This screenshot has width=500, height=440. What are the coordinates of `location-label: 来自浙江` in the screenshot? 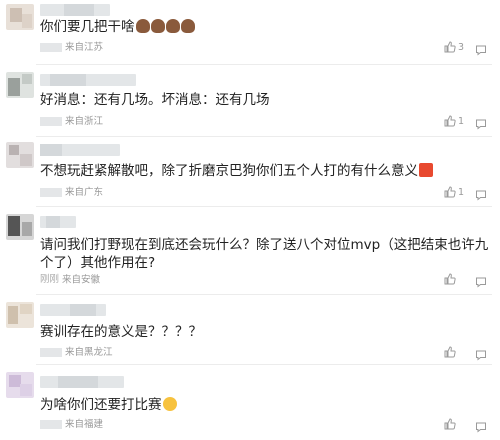 It's located at (84, 121).